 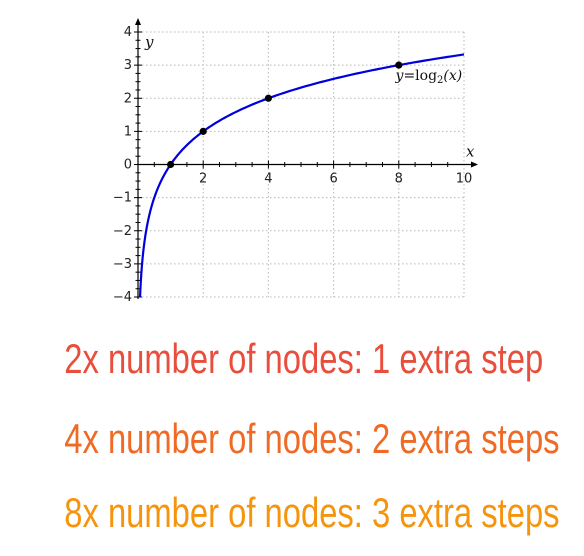 What do you see at coordinates (122, 264) in the screenshot?
I see `y-tick-label: −3` at bounding box center [122, 264].